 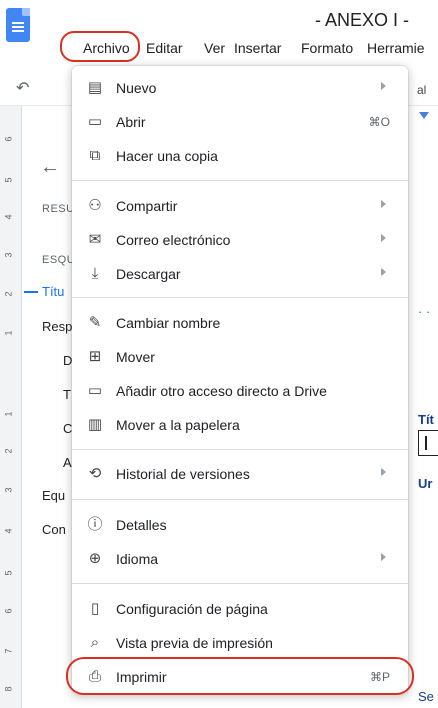 I want to click on menu-item-papelera: ▥ Mover a la papelera, so click(x=240, y=425).